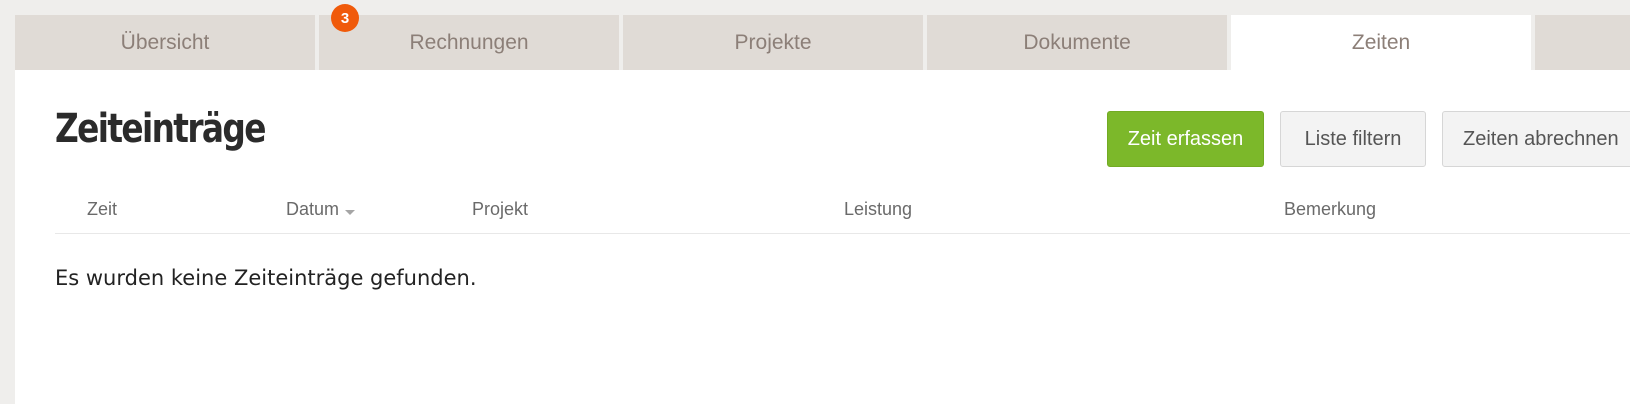 The image size is (1630, 404). Describe the element at coordinates (500, 209) in the screenshot. I see `column-header-projekt: Projekt` at that location.